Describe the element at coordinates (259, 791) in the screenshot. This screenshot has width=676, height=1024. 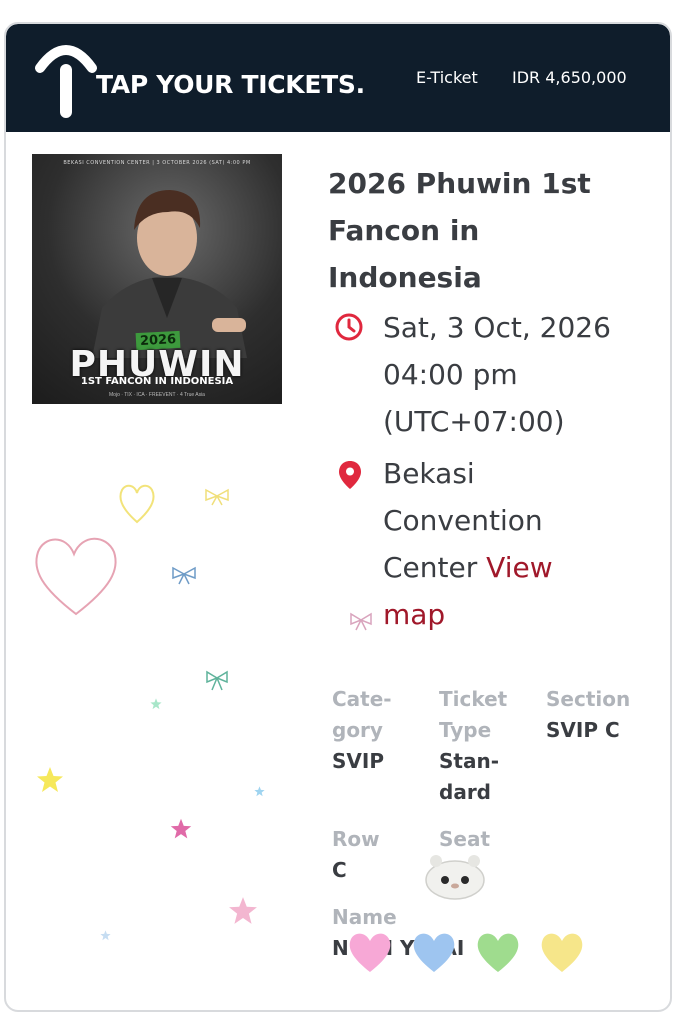
I see `light-blue-star-sticker-icon` at that location.